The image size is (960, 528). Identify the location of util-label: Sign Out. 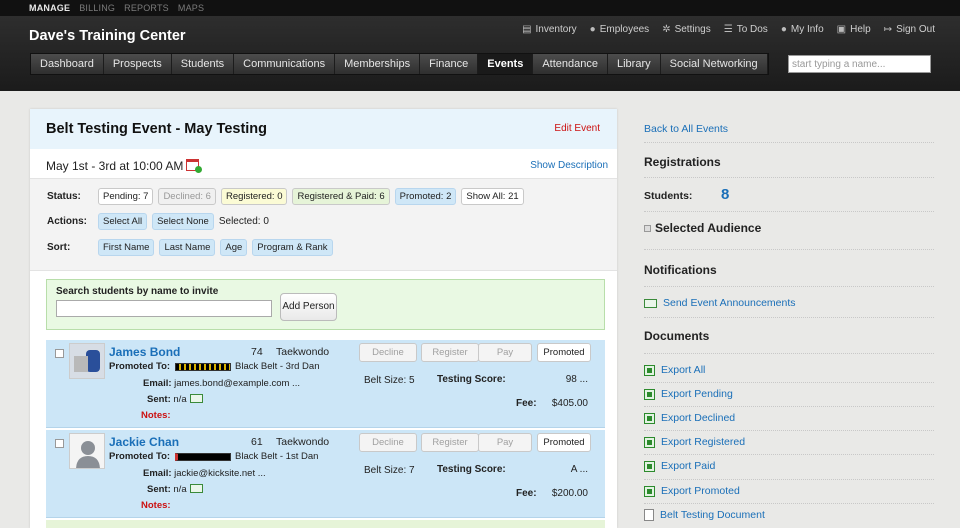
(915, 29).